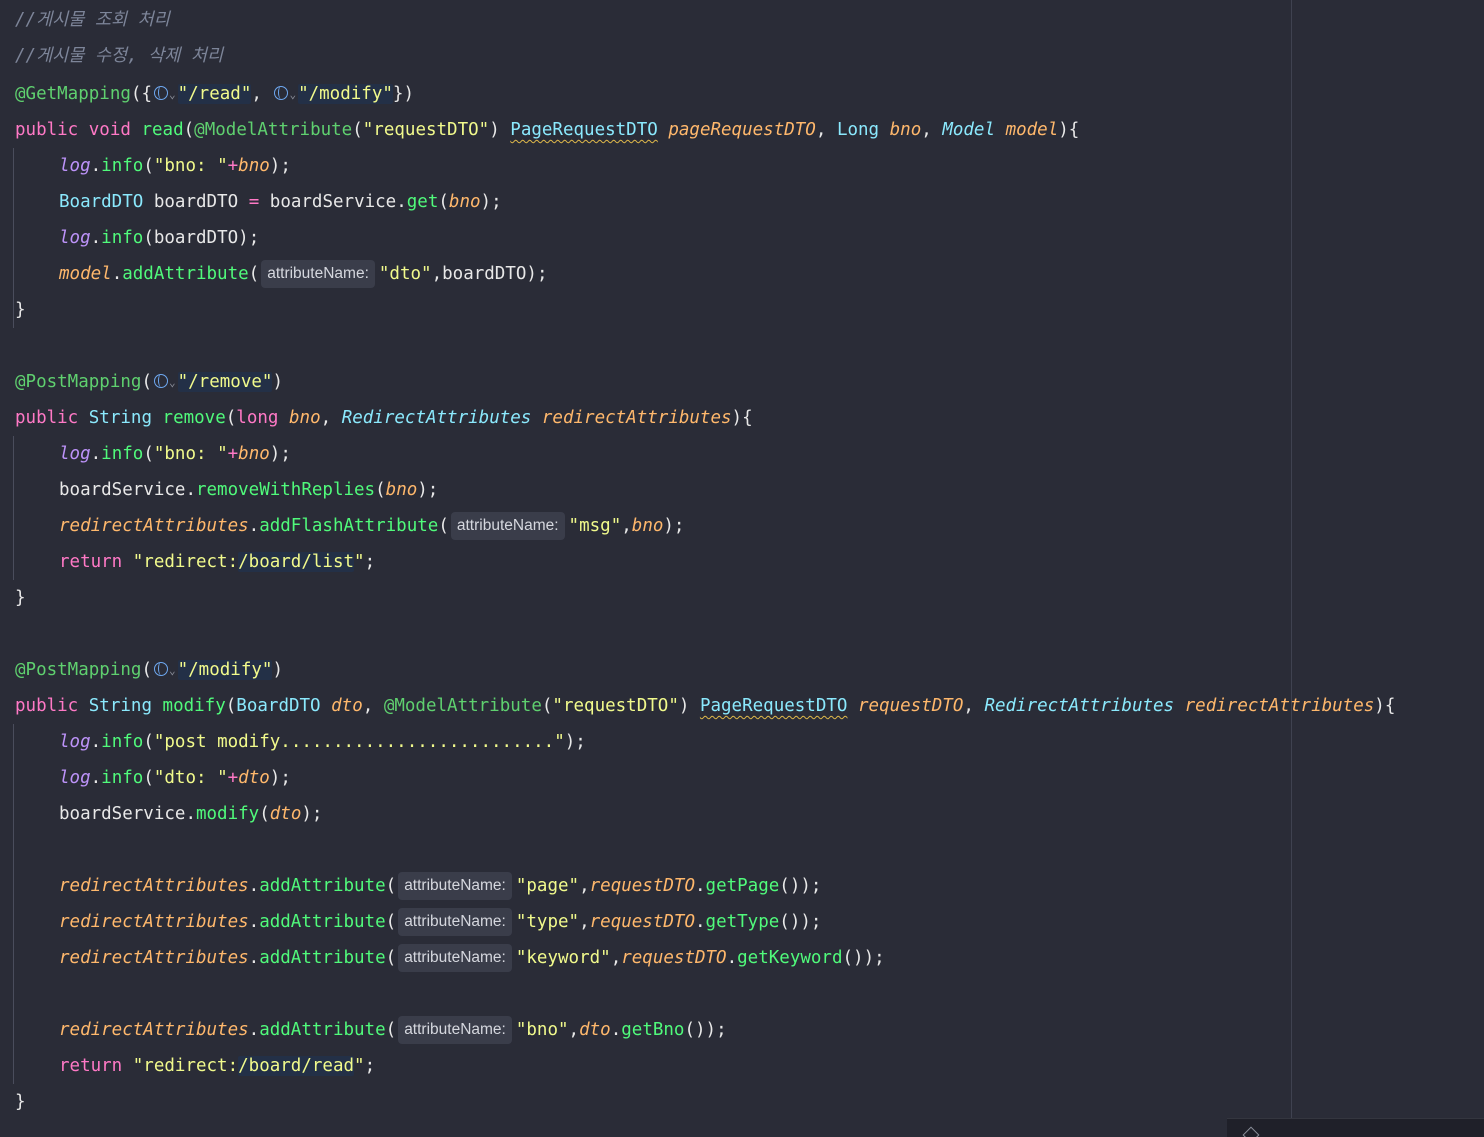 Image resolution: width=1484 pixels, height=1137 pixels. What do you see at coordinates (190, 454) in the screenshot?
I see `string-literal: "bno: "` at bounding box center [190, 454].